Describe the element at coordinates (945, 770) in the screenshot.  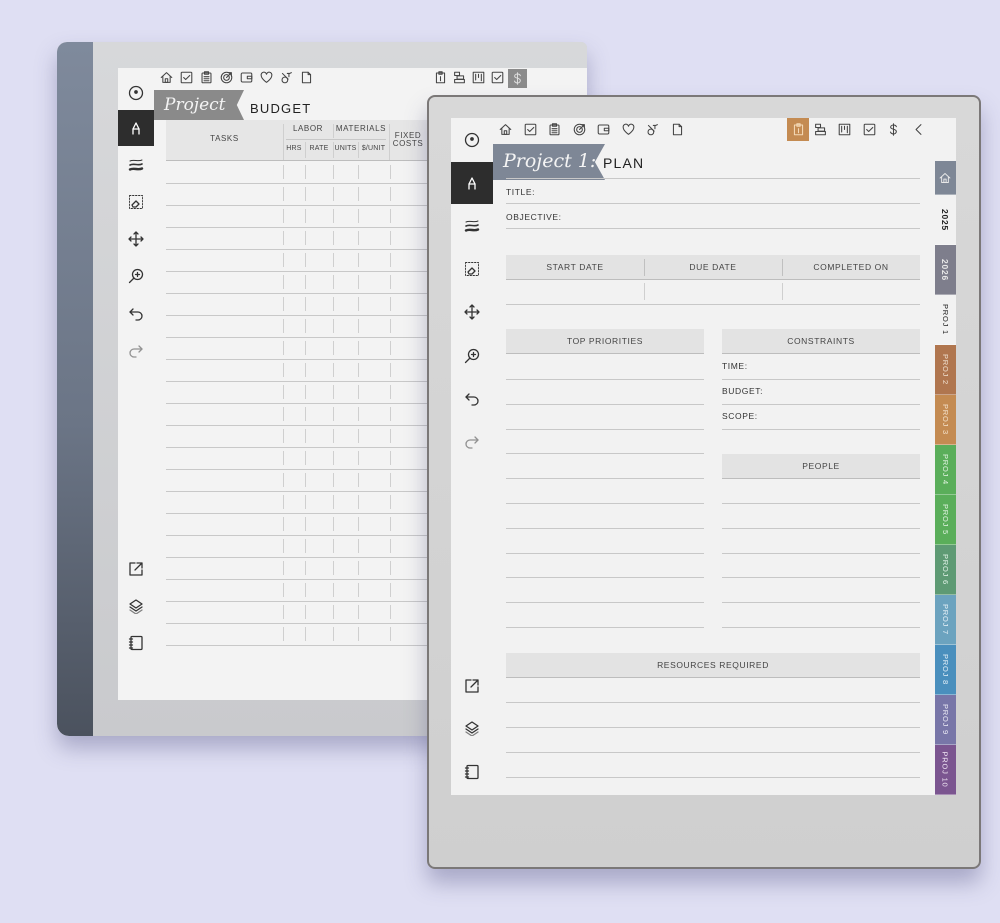
I see `side-tab-proj-10: PROJ 10` at that location.